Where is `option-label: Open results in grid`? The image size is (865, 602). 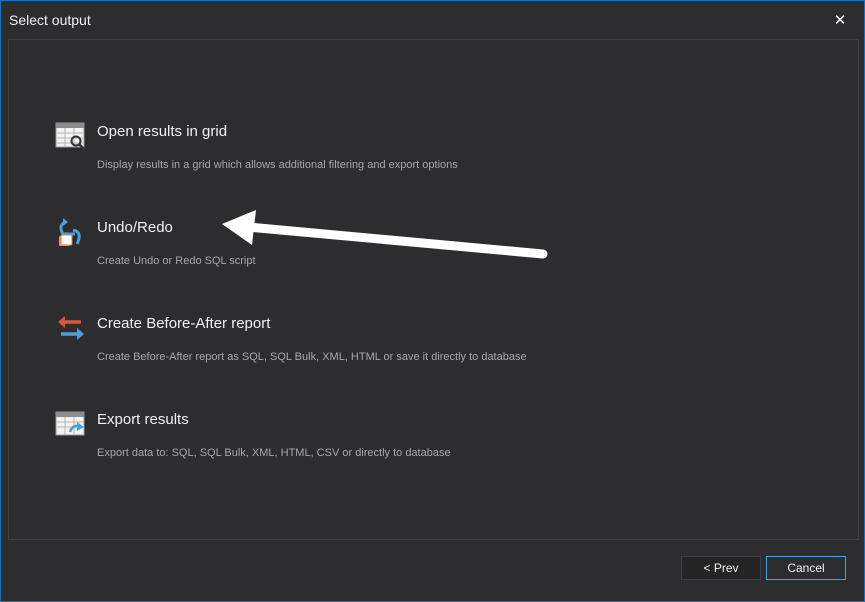
option-label: Open results in grid is located at coordinates (162, 131).